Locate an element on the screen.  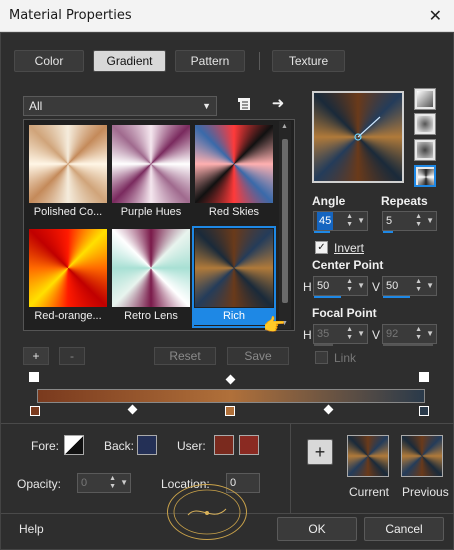
close-icon: ✕ is located at coordinates (435, 16).